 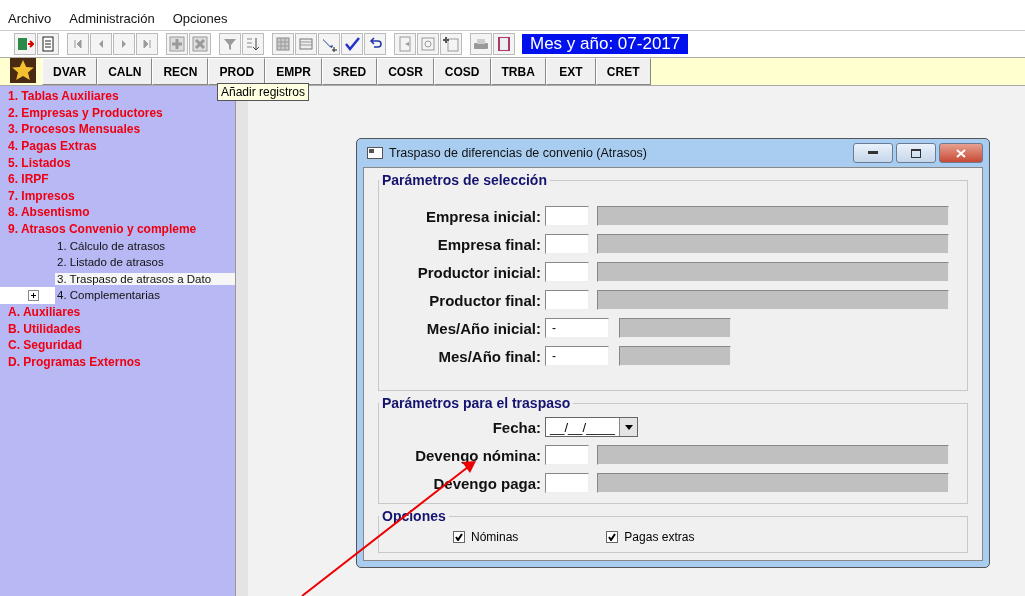 I want to click on tree-item: 1. Cálculo de atrasos, so click(x=111, y=245).